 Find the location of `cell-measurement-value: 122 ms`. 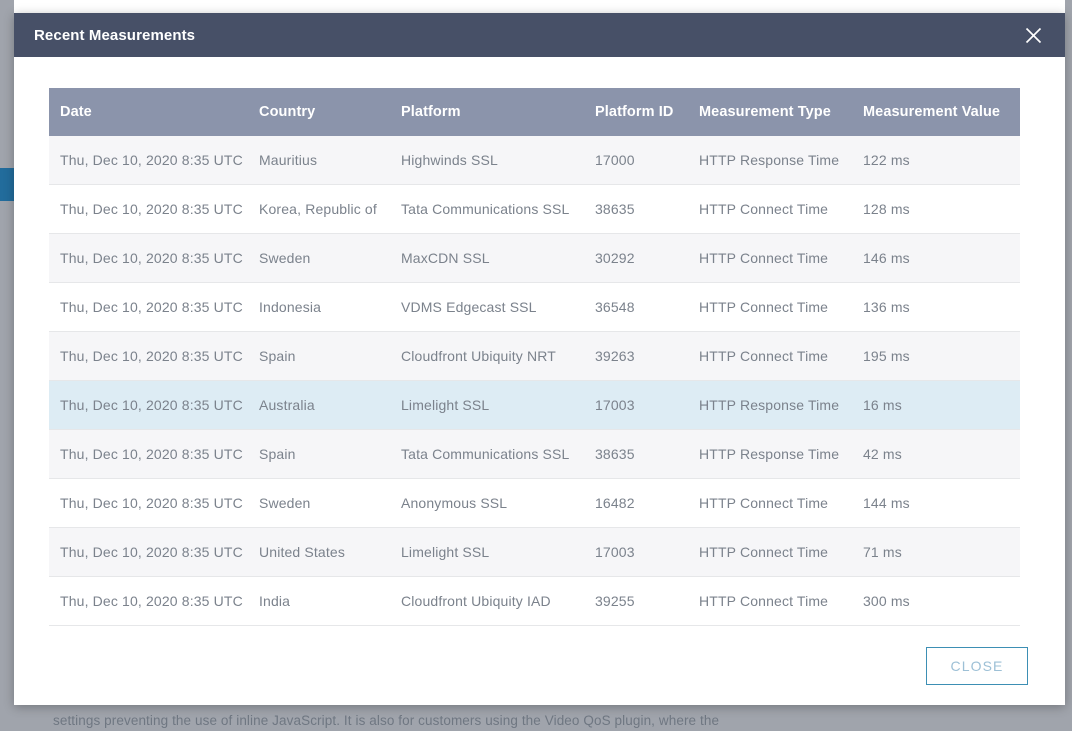

cell-measurement-value: 122 ms is located at coordinates (936, 160).